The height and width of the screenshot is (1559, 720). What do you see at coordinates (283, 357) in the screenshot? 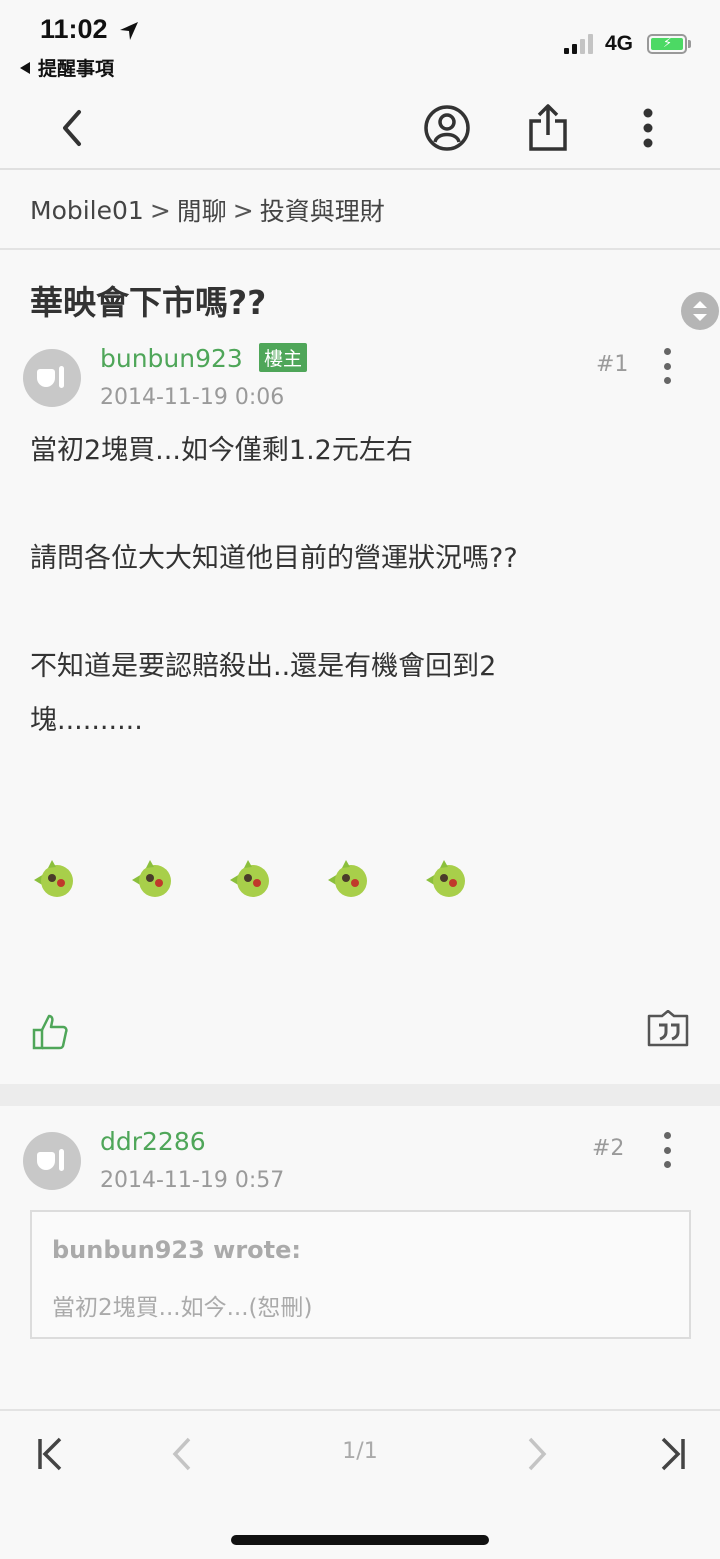
I see `op-badge: 樓主` at bounding box center [283, 357].